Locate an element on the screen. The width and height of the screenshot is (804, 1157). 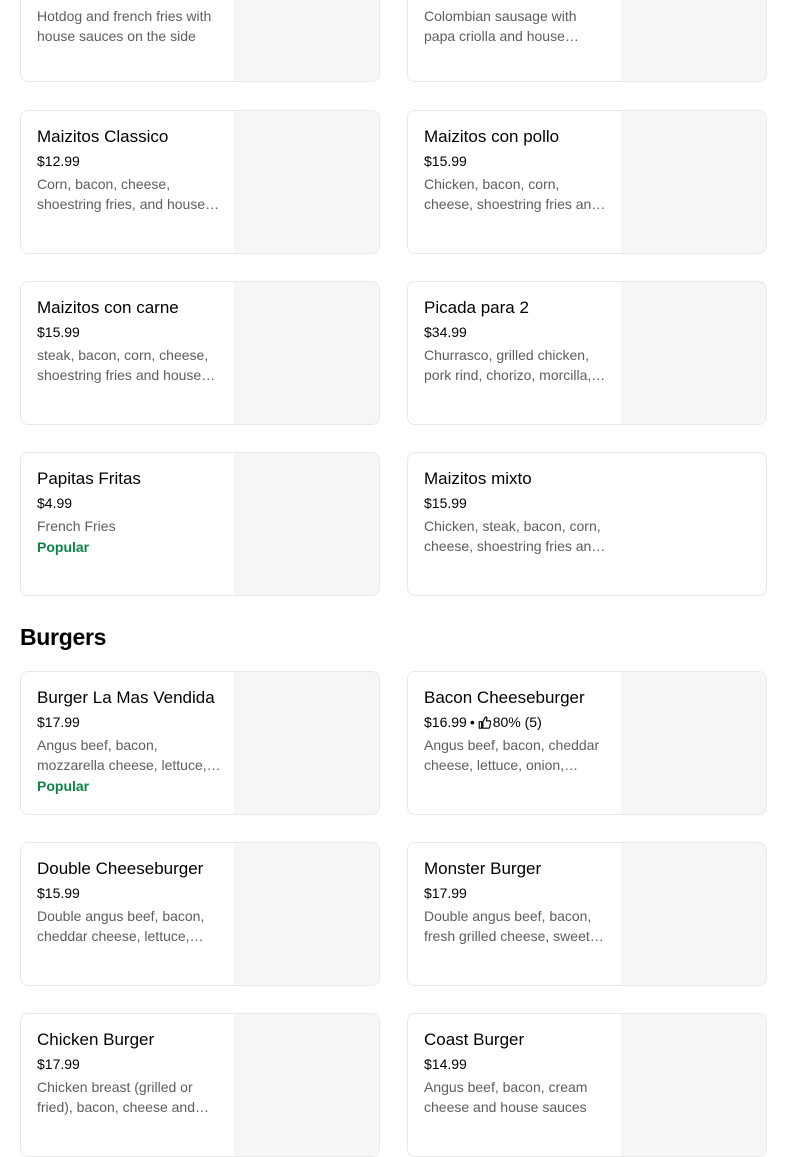
menu-item-name: Burger La Mas Vendida is located at coordinates (126, 697).